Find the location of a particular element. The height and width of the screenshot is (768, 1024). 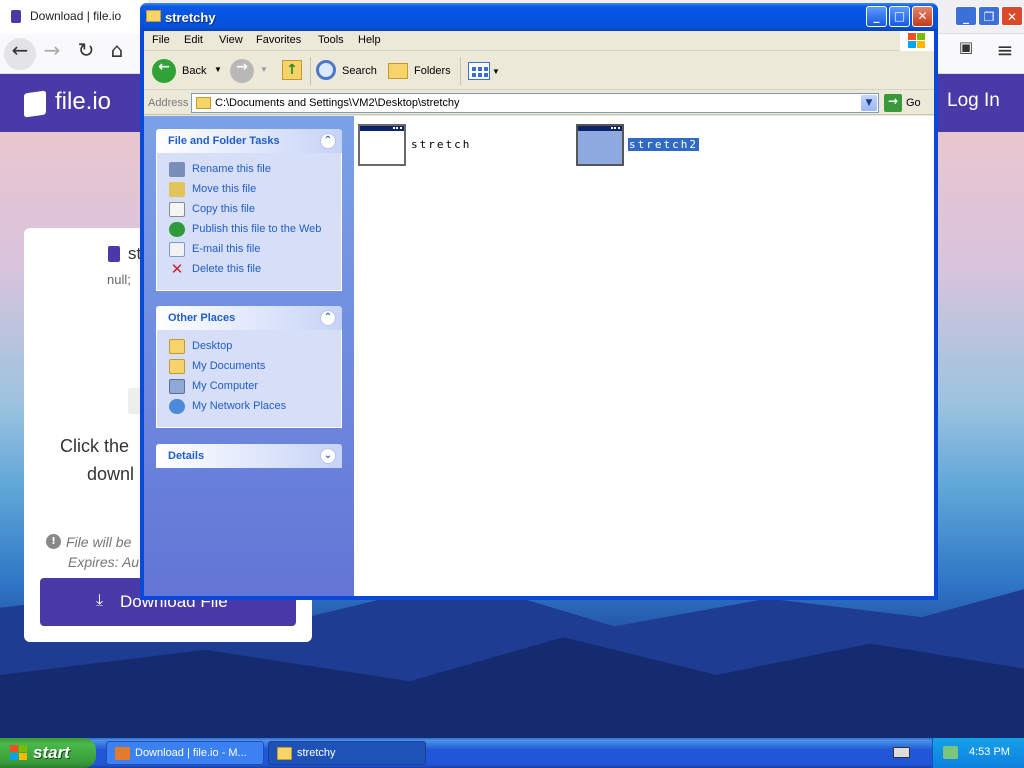

browser-tab-title: Download | file.io is located at coordinates (76, 16).